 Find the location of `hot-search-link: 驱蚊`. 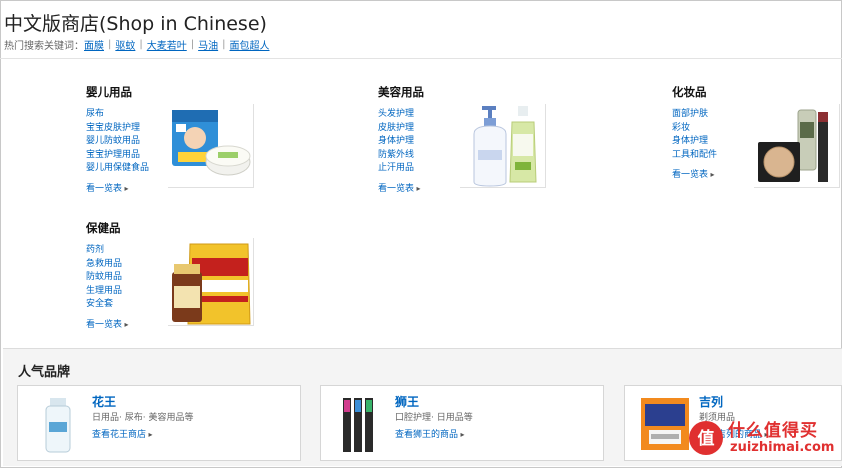

hot-search-link: 驱蚊 is located at coordinates (125, 44).